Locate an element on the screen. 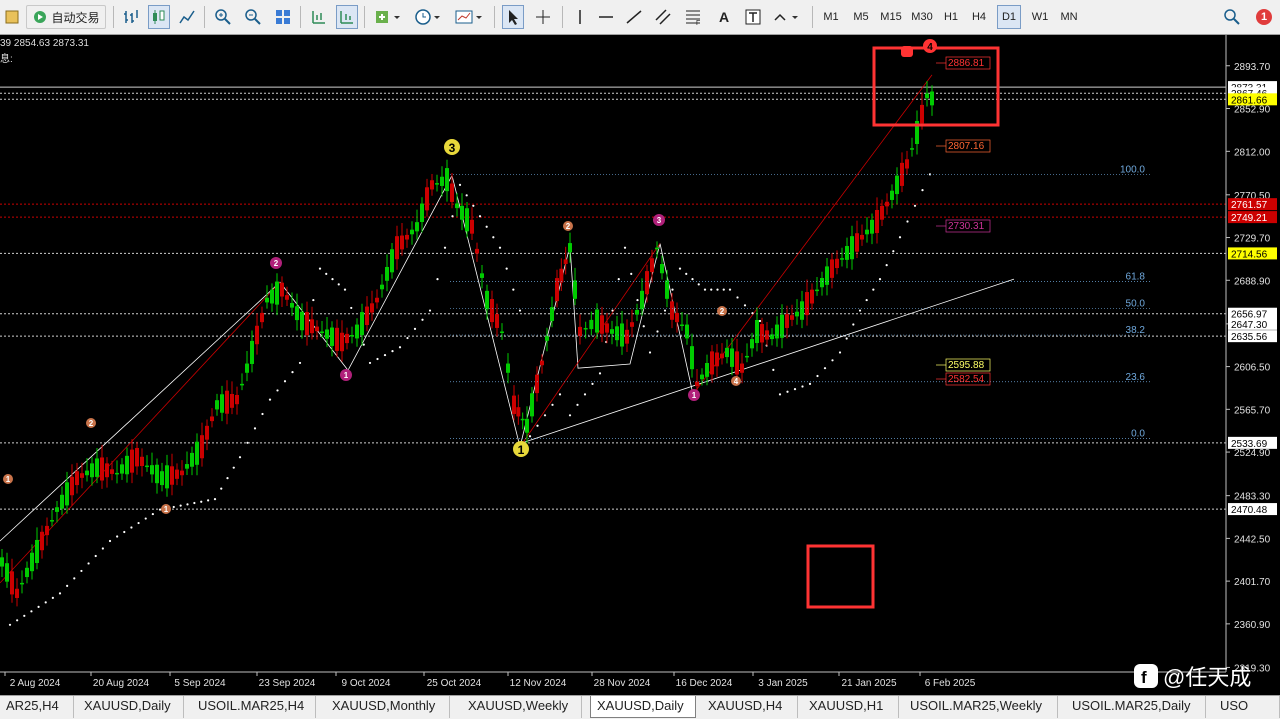 This screenshot has height=719, width=1280. arrows-icon is located at coordinates (787, 17).